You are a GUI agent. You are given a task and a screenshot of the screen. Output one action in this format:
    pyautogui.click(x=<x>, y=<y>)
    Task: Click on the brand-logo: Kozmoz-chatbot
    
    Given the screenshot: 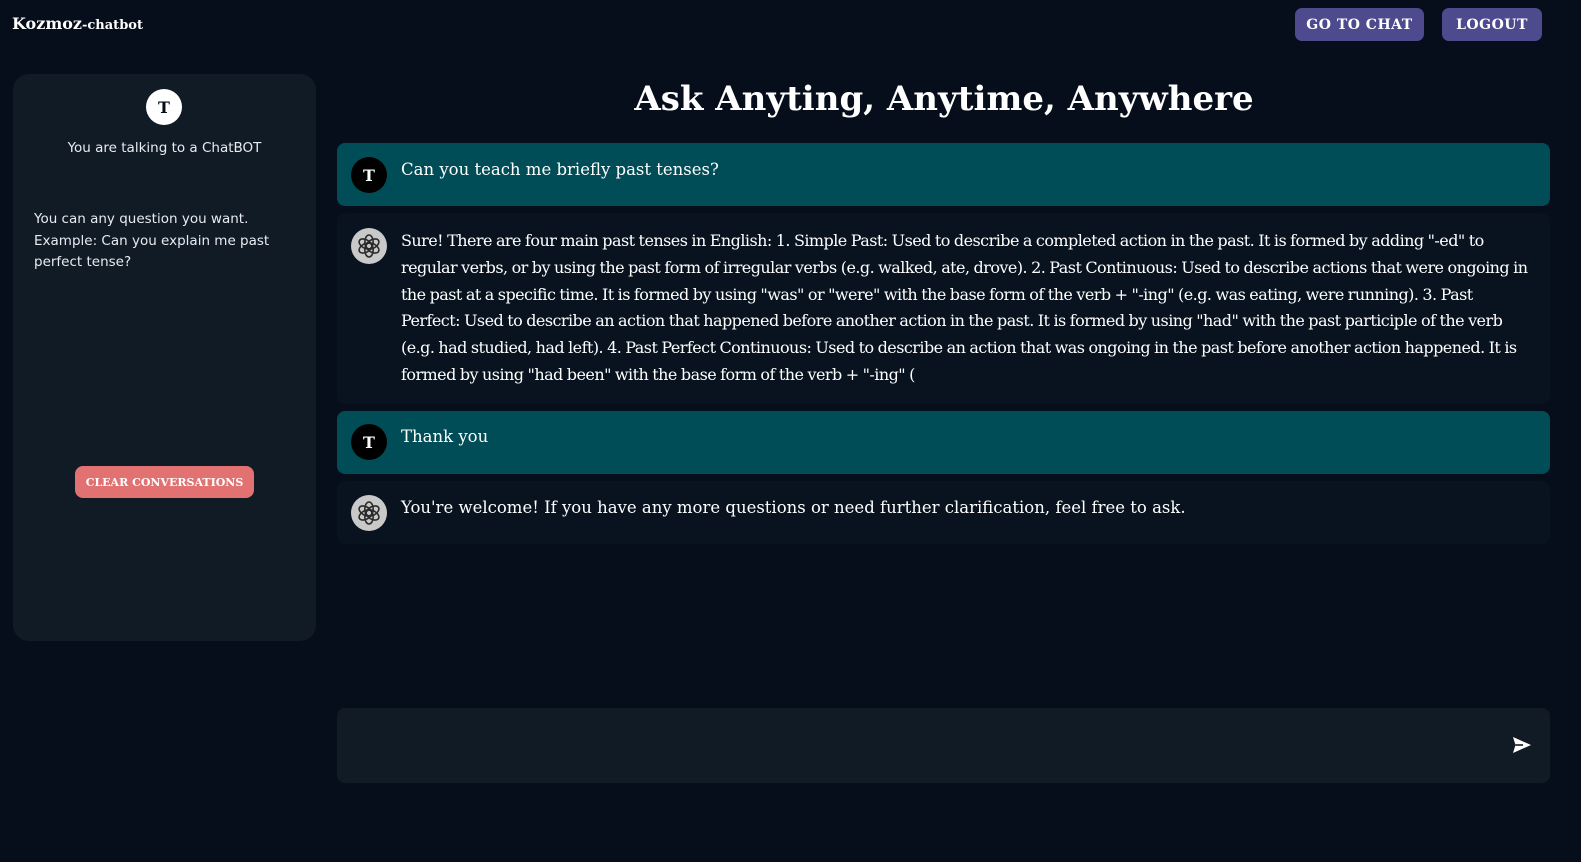 What is the action you would take?
    pyautogui.click(x=77, y=23)
    